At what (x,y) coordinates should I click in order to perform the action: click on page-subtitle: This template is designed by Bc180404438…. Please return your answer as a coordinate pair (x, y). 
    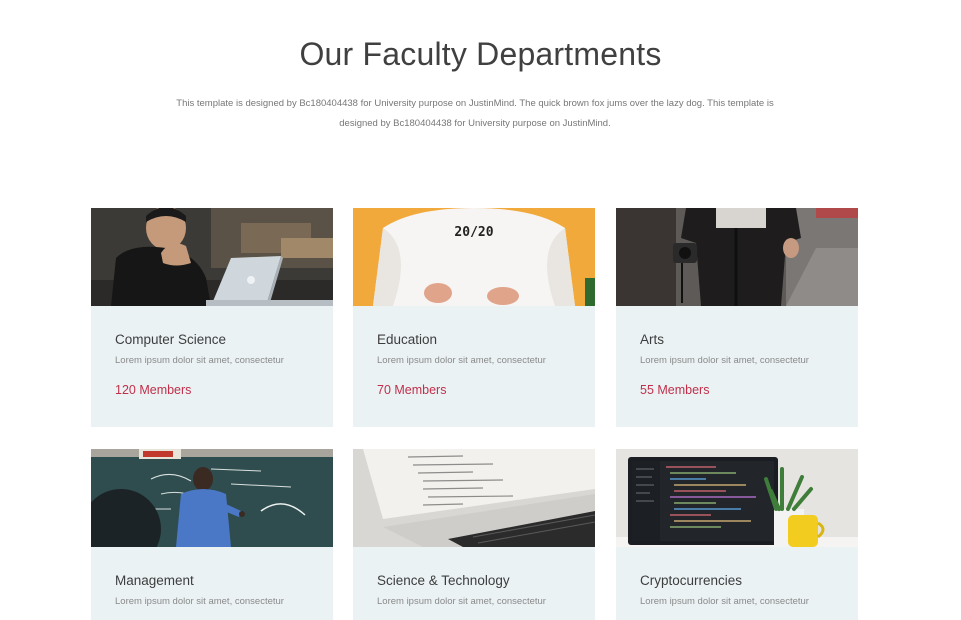
    Looking at the image, I should click on (475, 113).